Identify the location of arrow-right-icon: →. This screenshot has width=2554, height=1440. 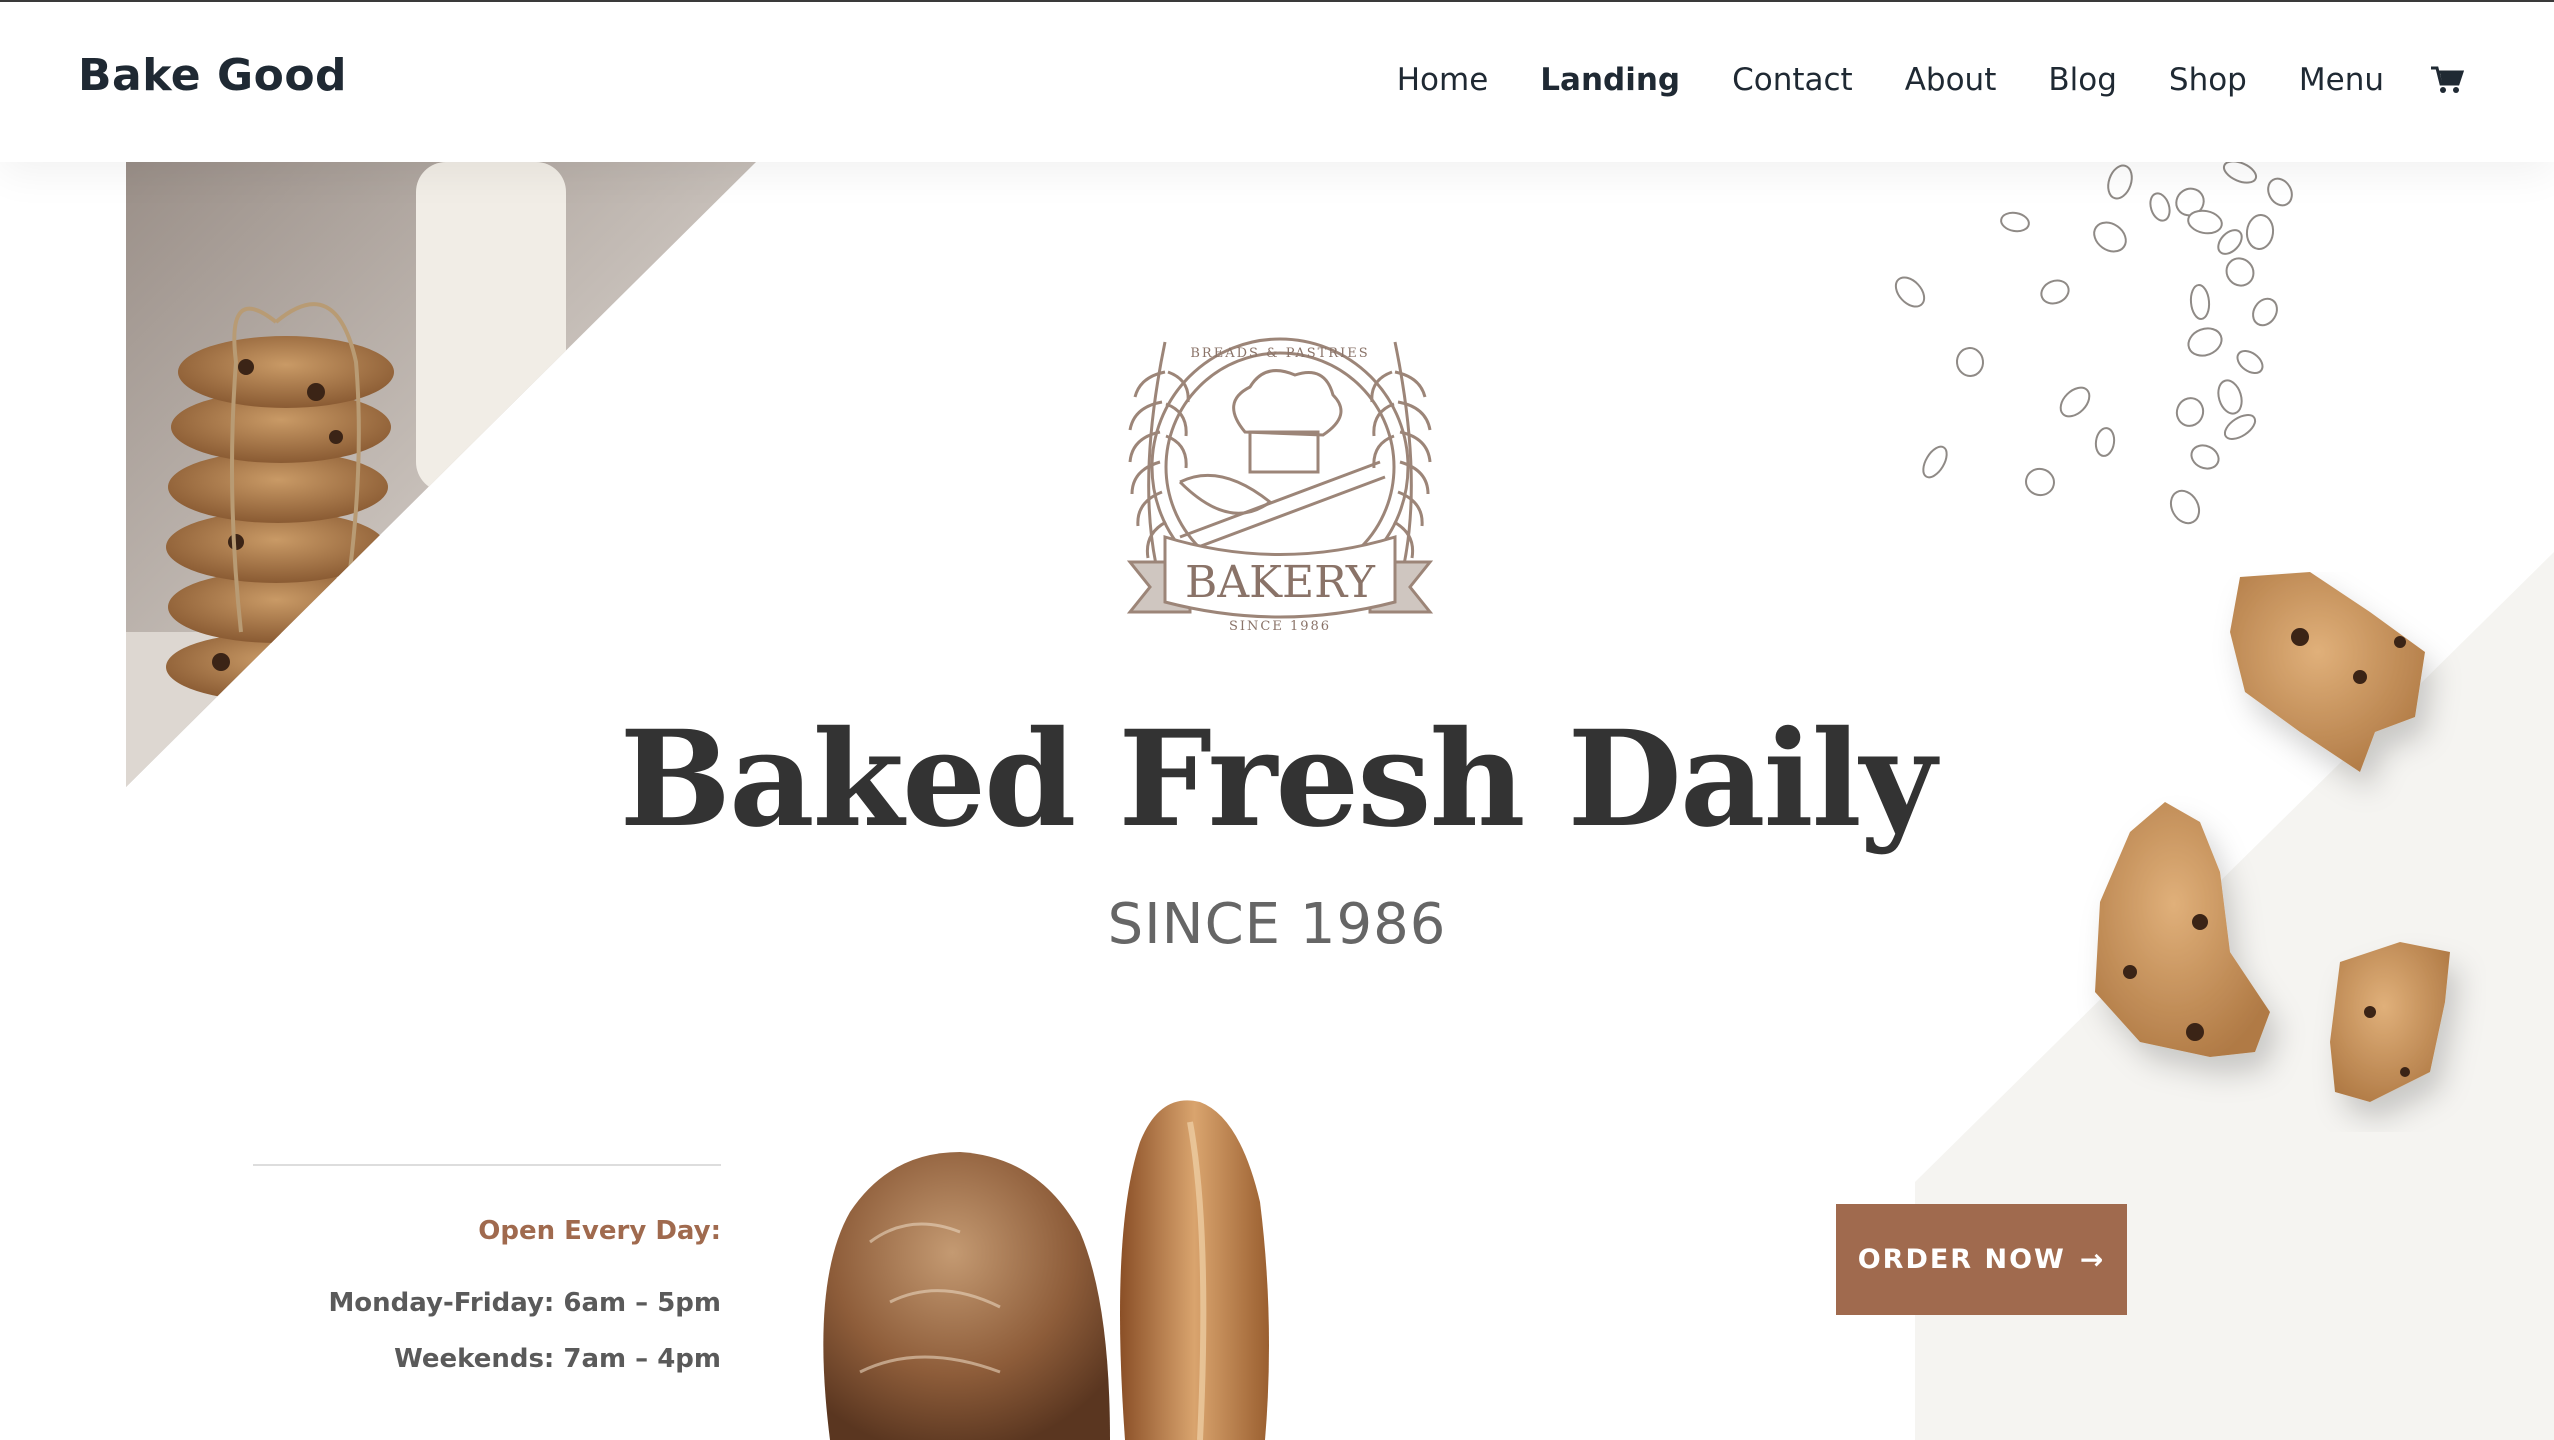
(2092, 1259).